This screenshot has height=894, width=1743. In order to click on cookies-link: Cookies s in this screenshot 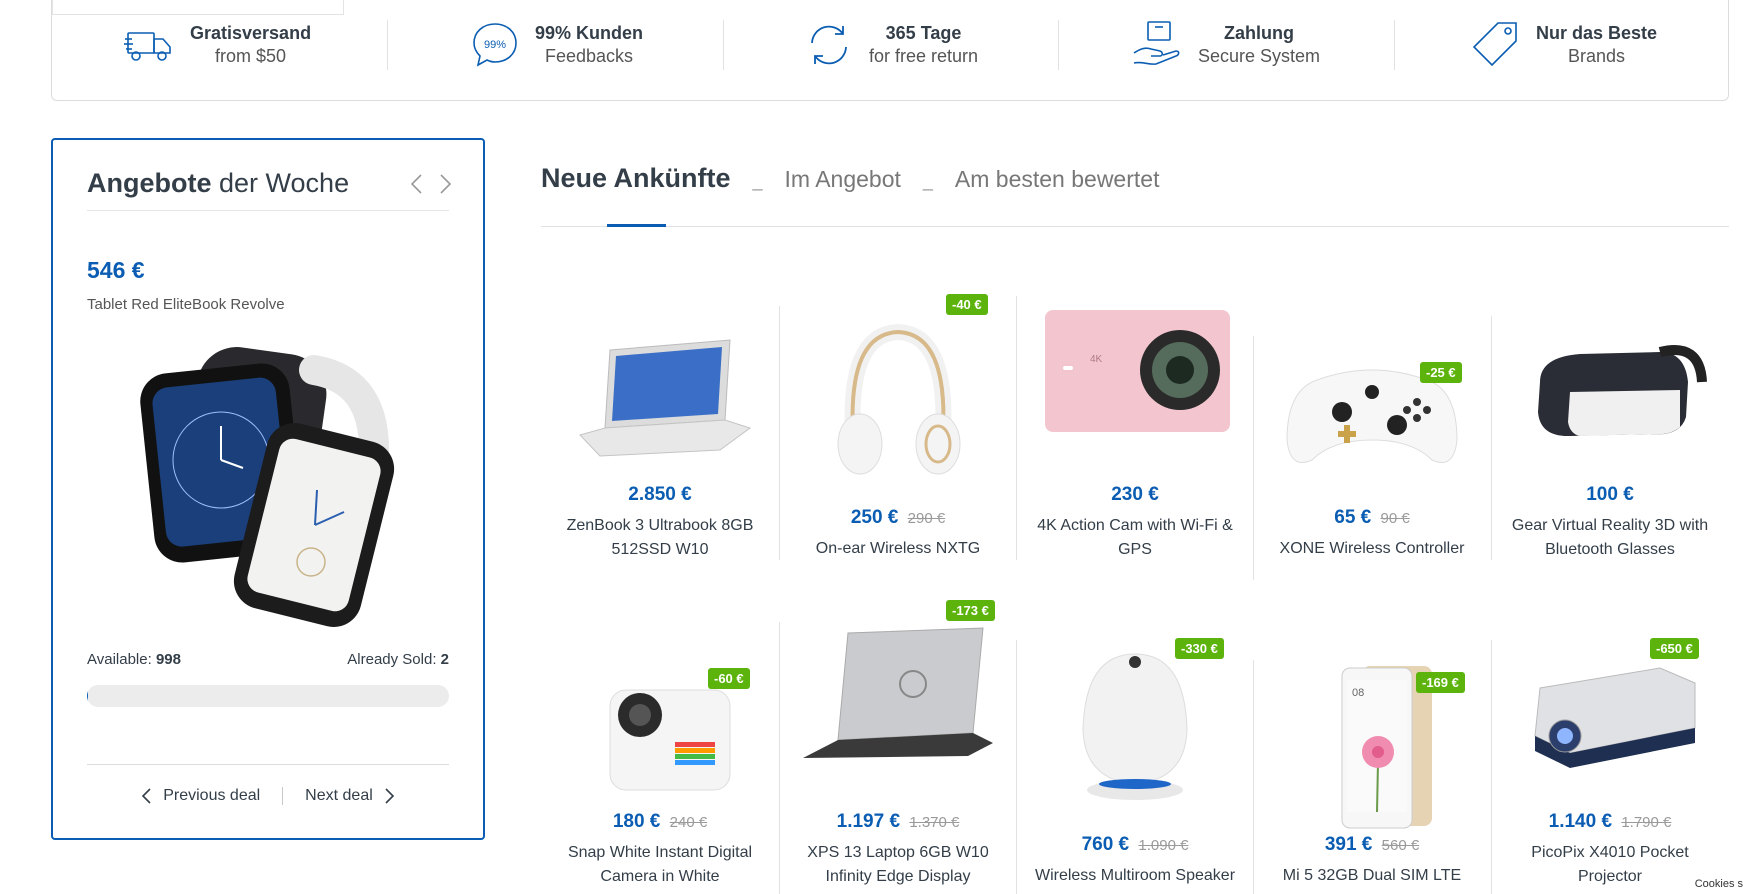, I will do `click(1718, 884)`.